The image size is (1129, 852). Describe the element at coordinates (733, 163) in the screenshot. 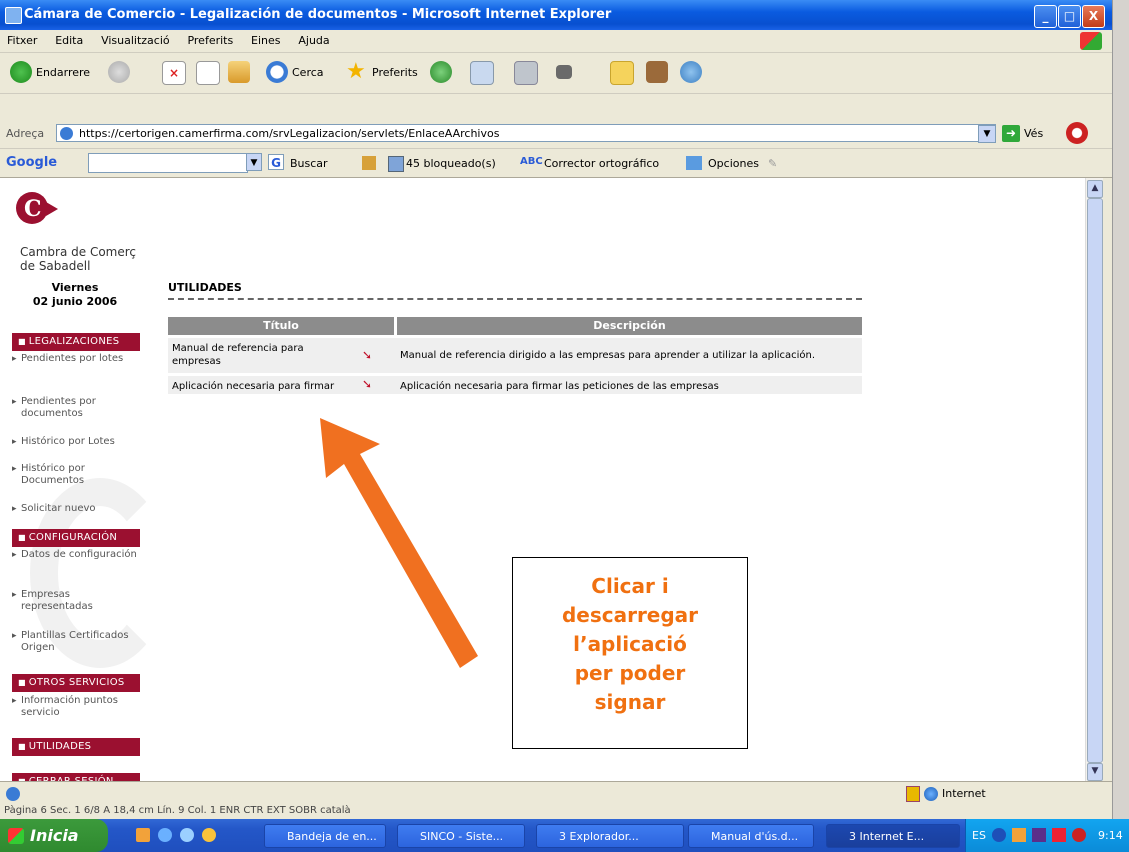

I see `options-button: Opciones` at that location.